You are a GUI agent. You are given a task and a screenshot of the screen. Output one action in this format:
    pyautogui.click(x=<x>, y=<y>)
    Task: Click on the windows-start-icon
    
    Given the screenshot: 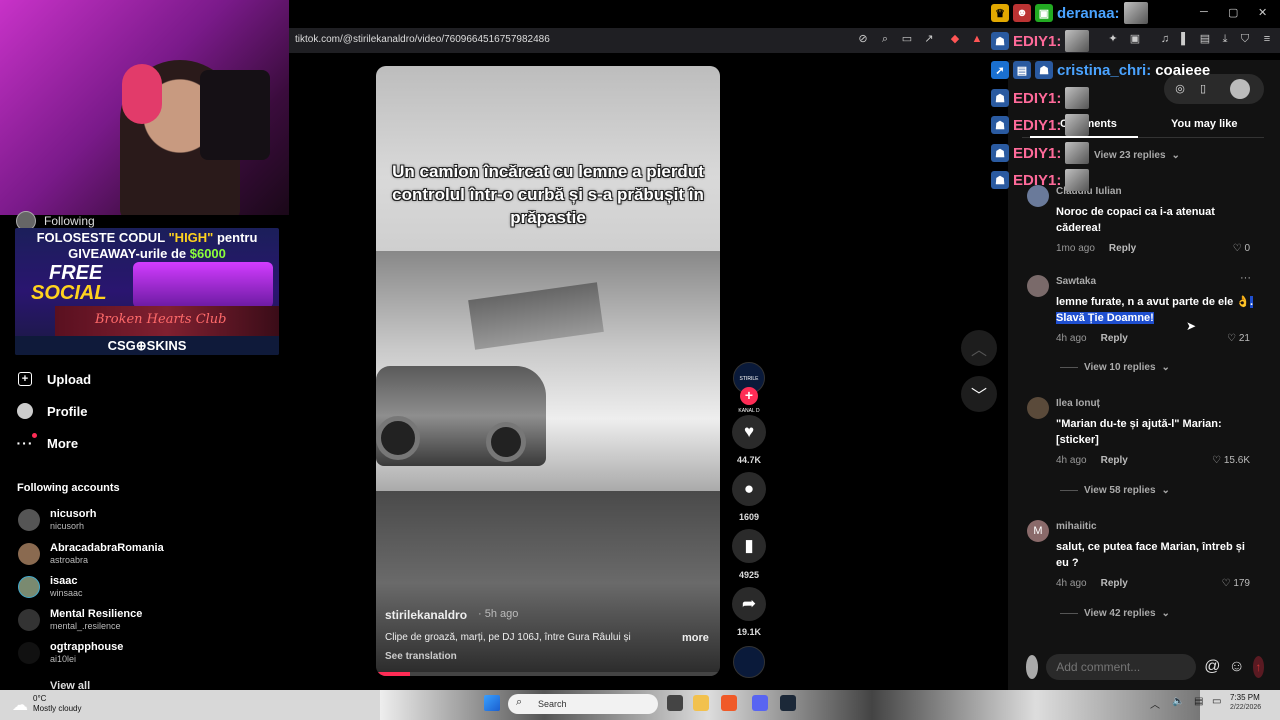 What is the action you would take?
    pyautogui.click(x=492, y=703)
    